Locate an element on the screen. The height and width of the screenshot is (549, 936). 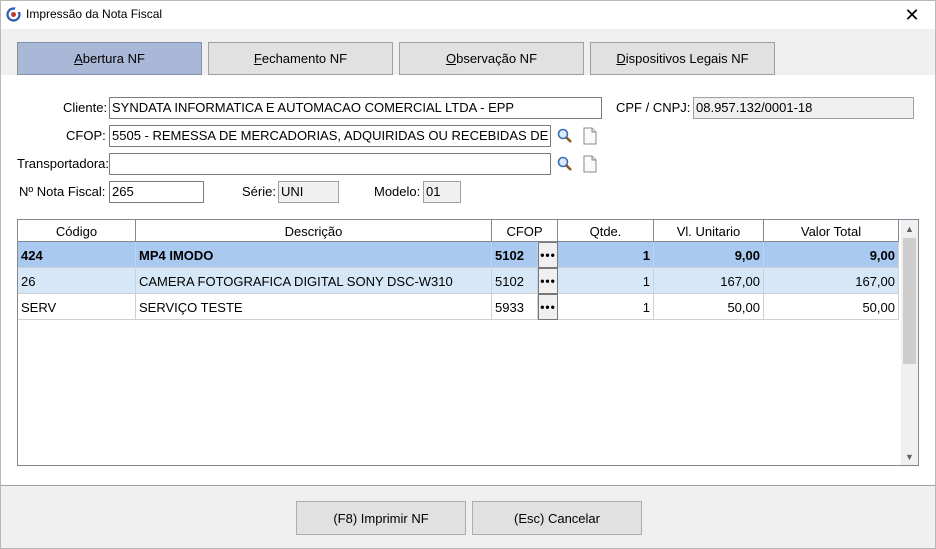
tab-abertura-accel: A is located at coordinates (78, 58).